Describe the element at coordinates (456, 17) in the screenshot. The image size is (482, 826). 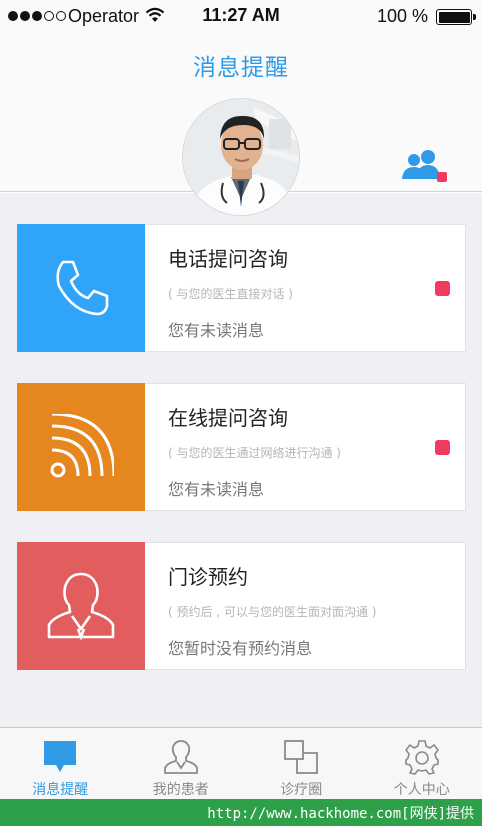
I see `battery-icon` at that location.